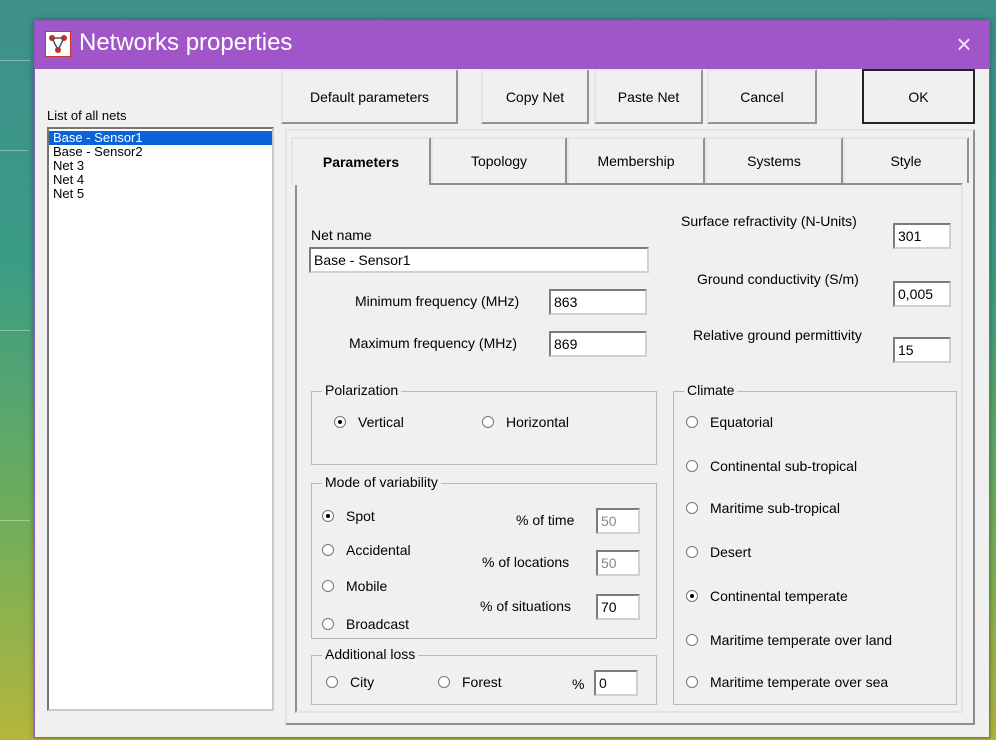  I want to click on climate-continental-subtropical-radio: Continental sub-tropical, so click(771, 466).